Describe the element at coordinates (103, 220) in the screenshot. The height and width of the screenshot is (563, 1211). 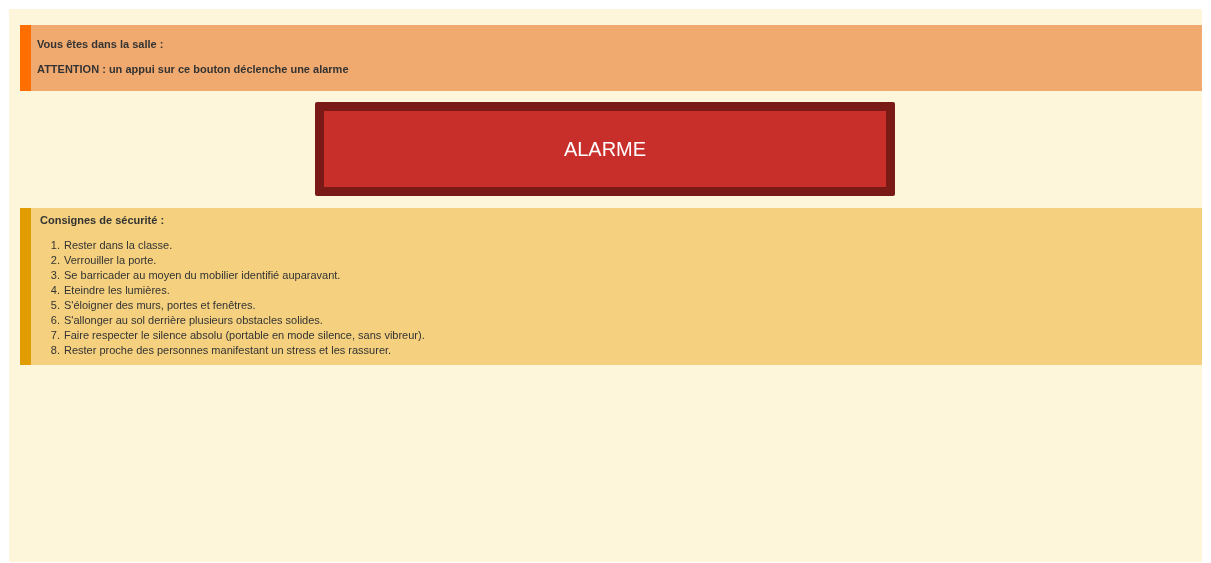
I see `safety-title: Consignes de sécurité :` at that location.